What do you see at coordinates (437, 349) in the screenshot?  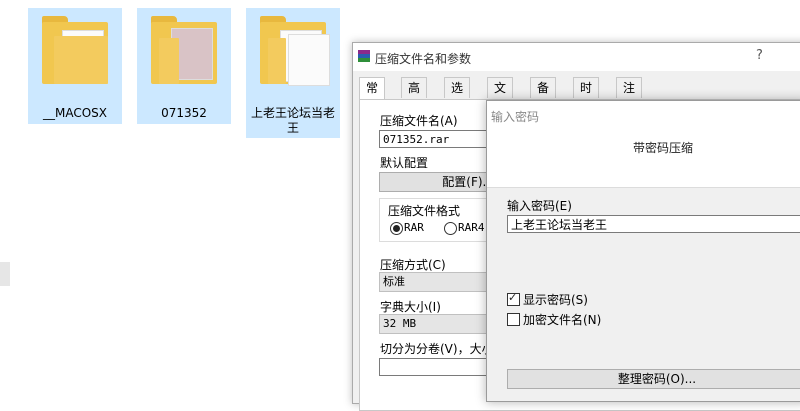 I see `split-volumes-label: 切分为分卷(V)，大小` at bounding box center [437, 349].